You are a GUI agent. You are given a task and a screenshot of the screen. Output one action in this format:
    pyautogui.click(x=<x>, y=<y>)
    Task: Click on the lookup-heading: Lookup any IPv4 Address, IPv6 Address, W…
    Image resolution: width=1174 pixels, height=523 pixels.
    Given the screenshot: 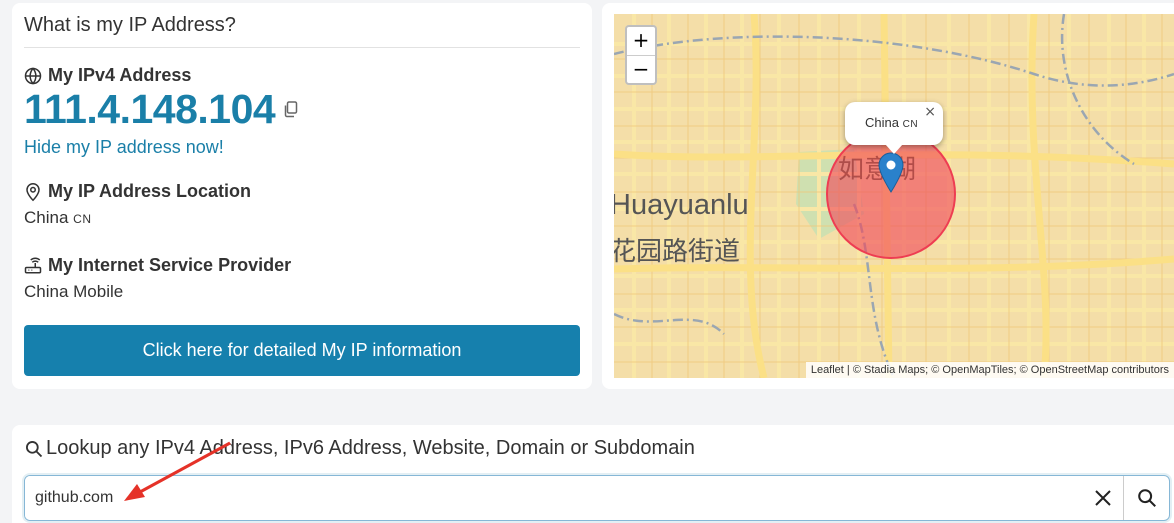 What is the action you would take?
    pyautogui.click(x=597, y=448)
    